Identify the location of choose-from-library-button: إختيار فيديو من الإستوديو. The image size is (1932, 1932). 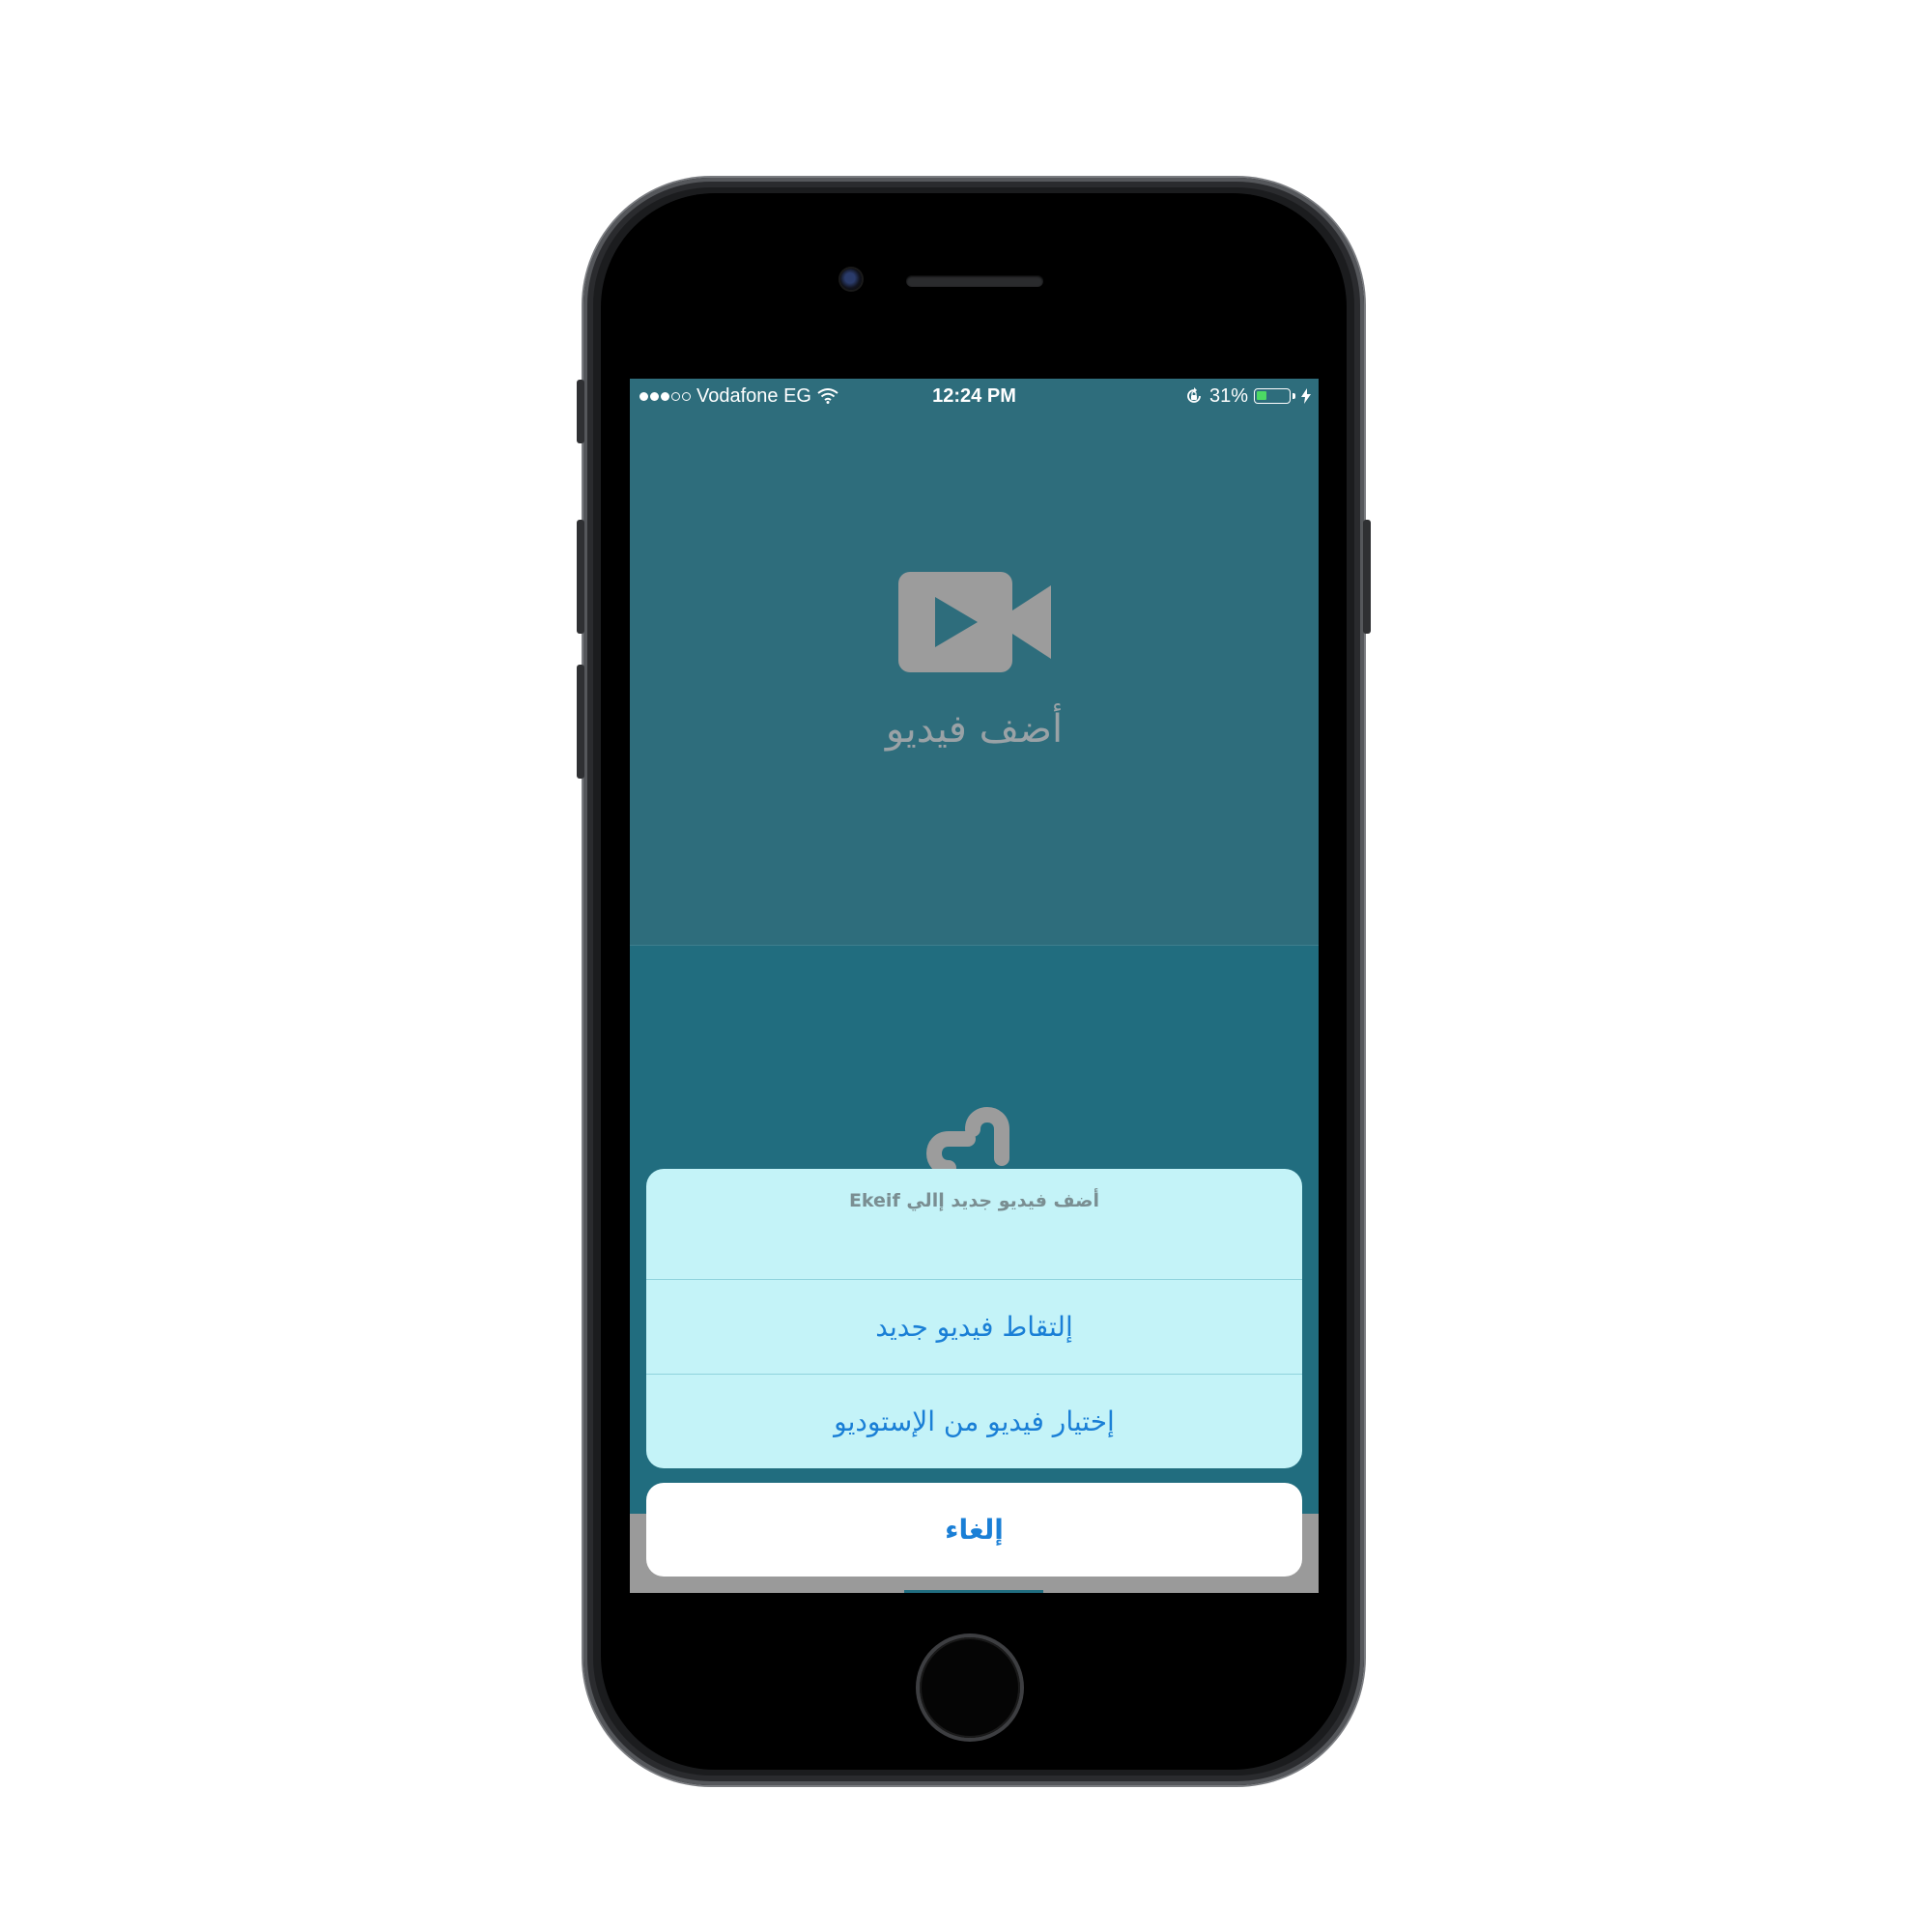
(974, 1421).